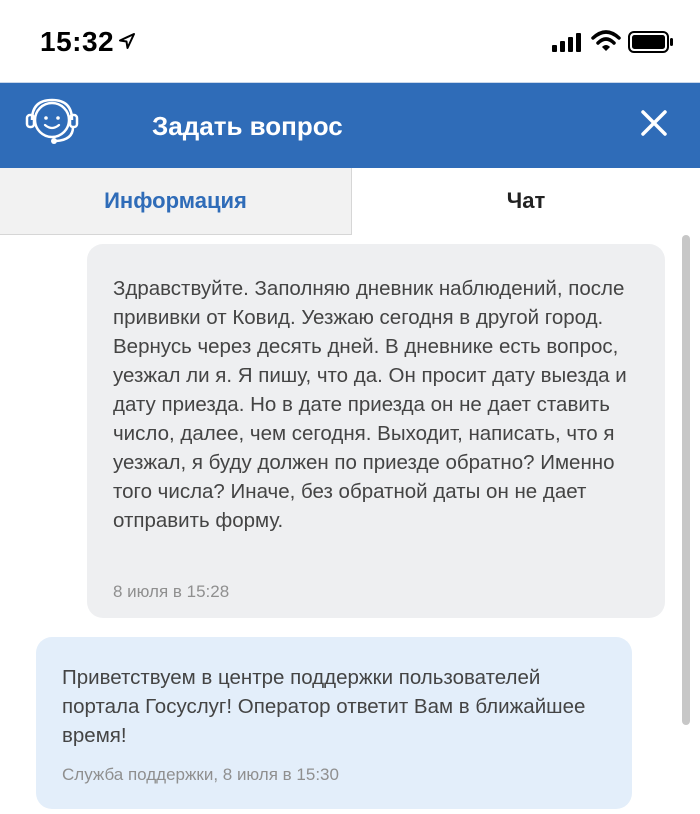 This screenshot has height=814, width=700. I want to click on location-arrow-icon, so click(127, 41).